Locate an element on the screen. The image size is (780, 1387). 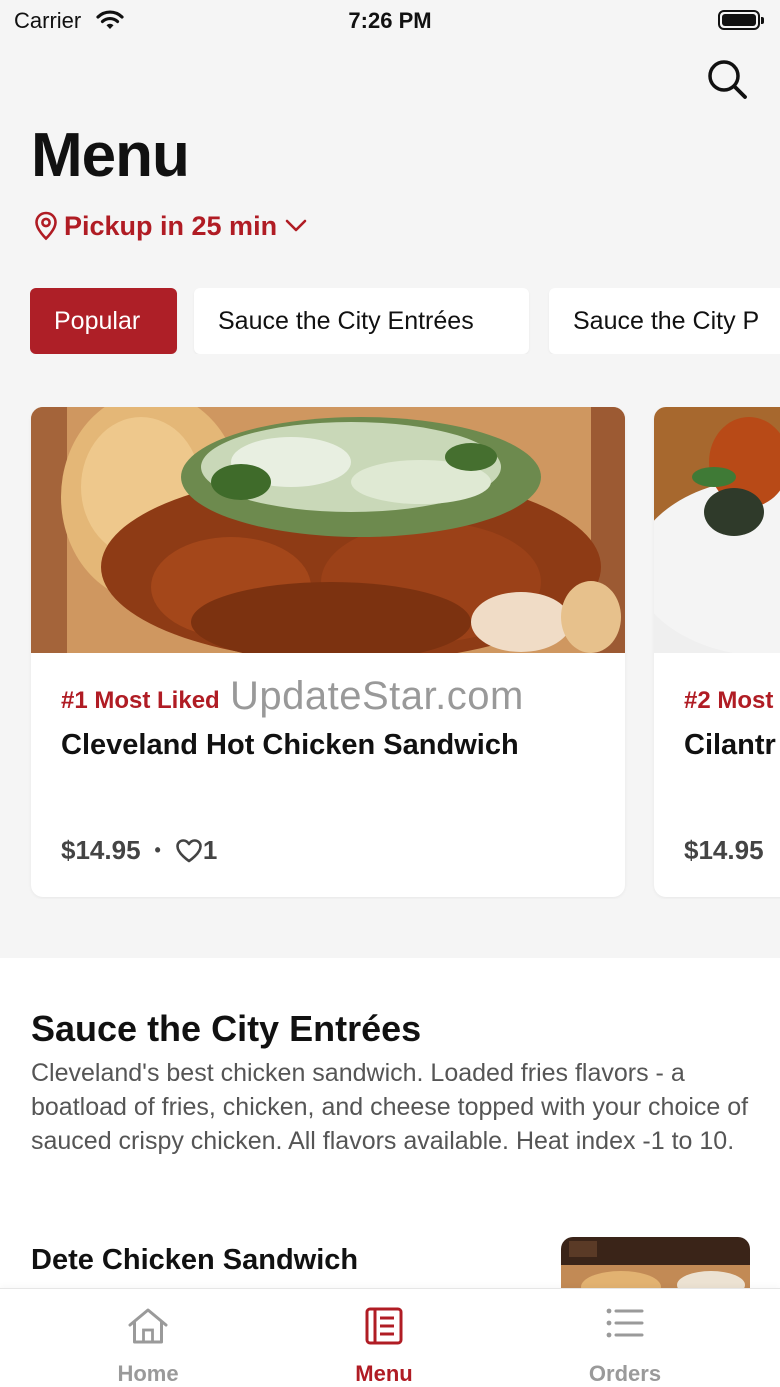
item-name: Cleveland Hot Chicken Sandwich is located at coordinates (290, 745).